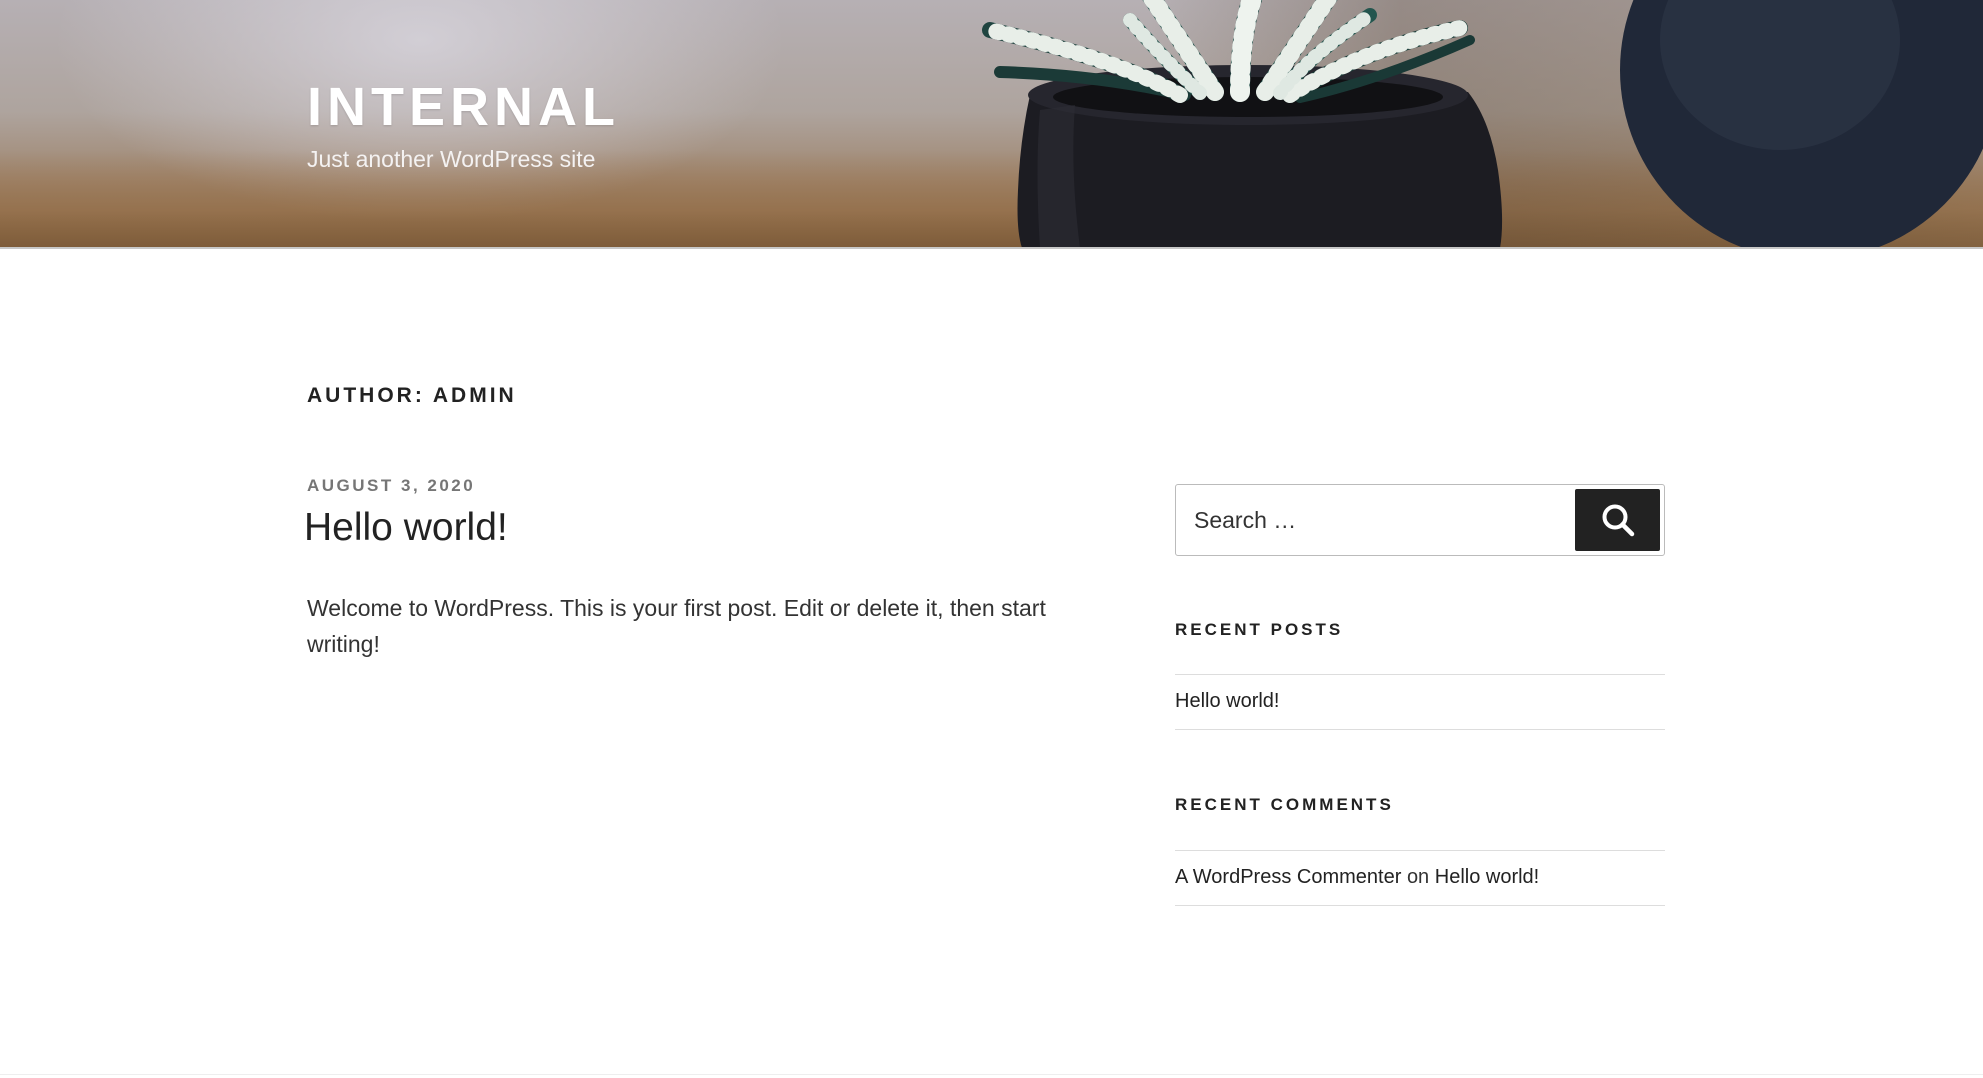 This screenshot has width=1983, height=1078. Describe the element at coordinates (1376, 520) in the screenshot. I see `search-input` at that location.